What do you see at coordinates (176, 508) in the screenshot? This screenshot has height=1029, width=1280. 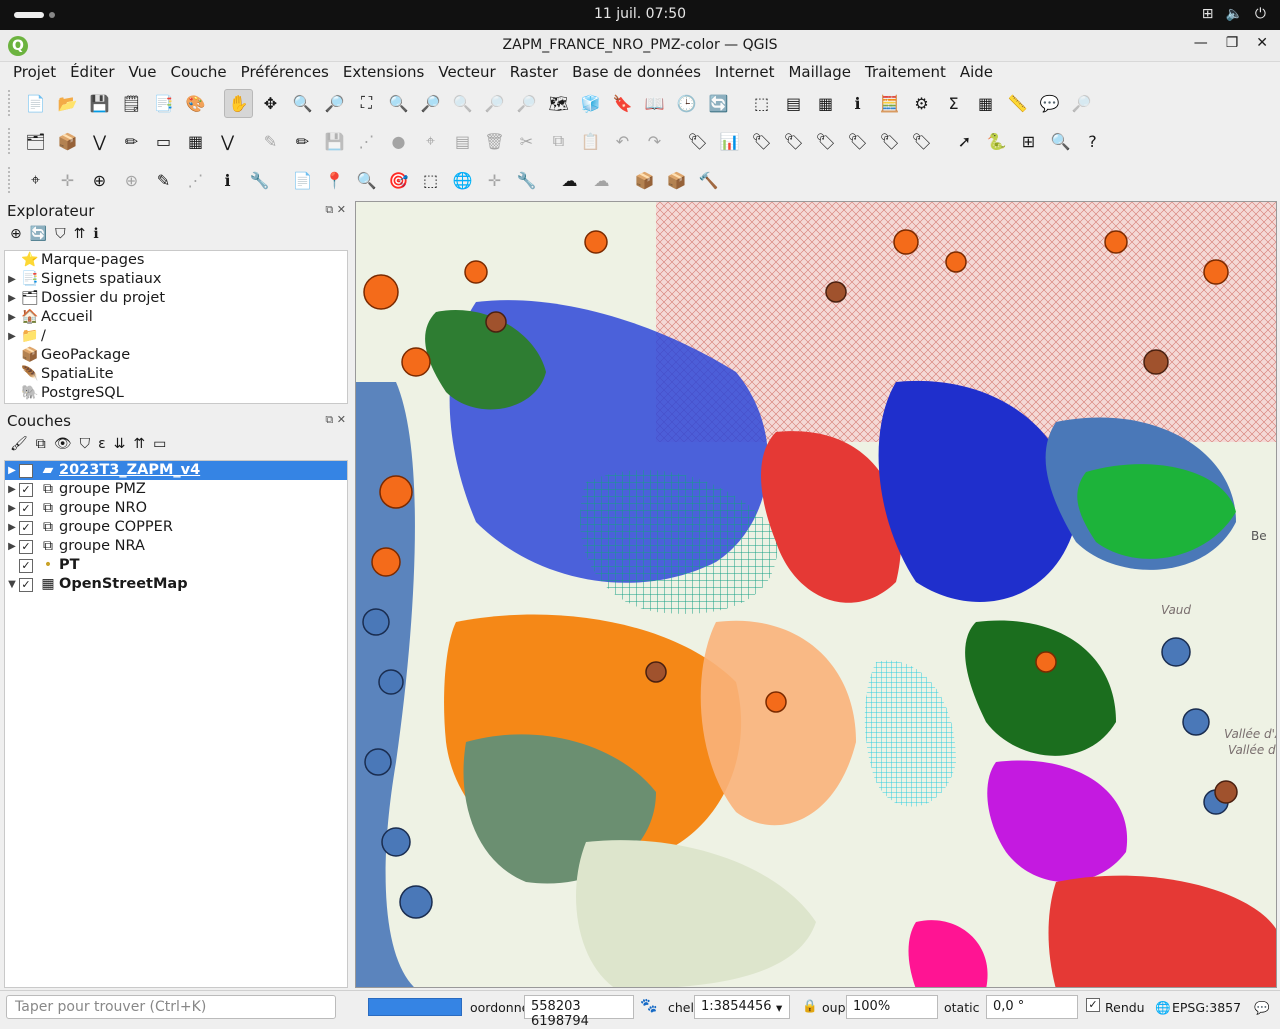 I see `layer-item: ▶ ✓ ⧉ groupe NRO` at bounding box center [176, 508].